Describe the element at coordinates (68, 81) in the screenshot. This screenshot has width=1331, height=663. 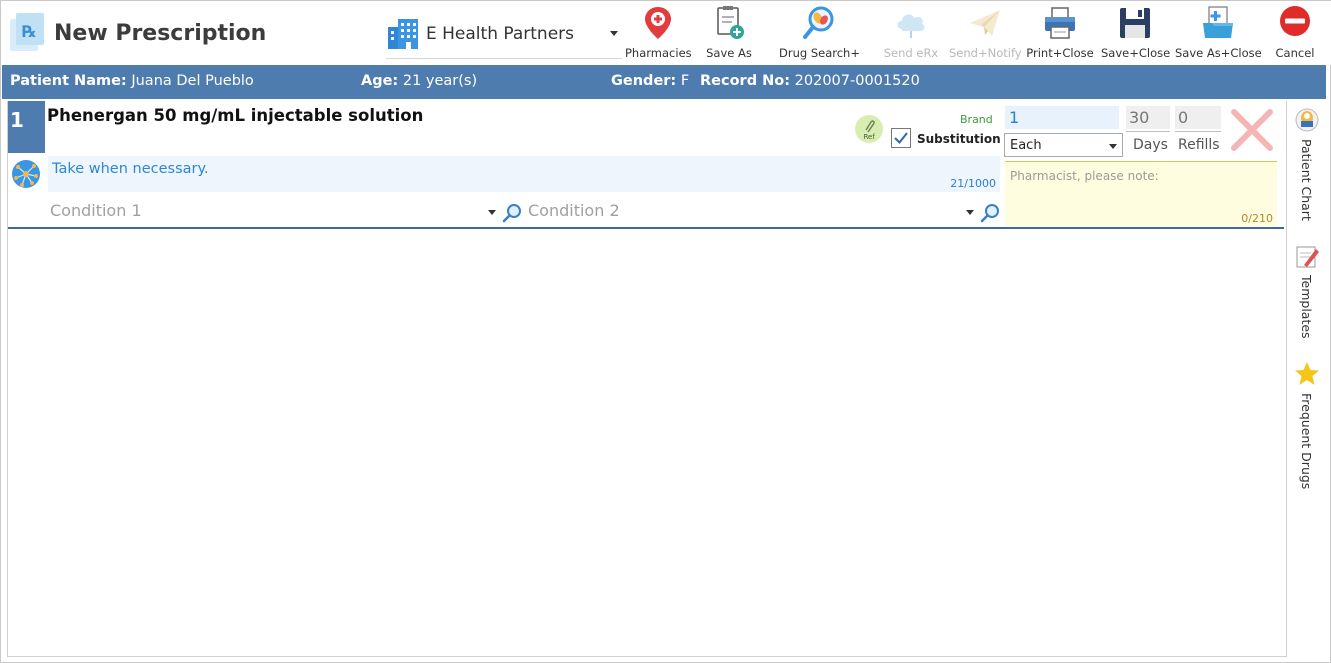
I see `patient-name-label: Patient Name:` at that location.